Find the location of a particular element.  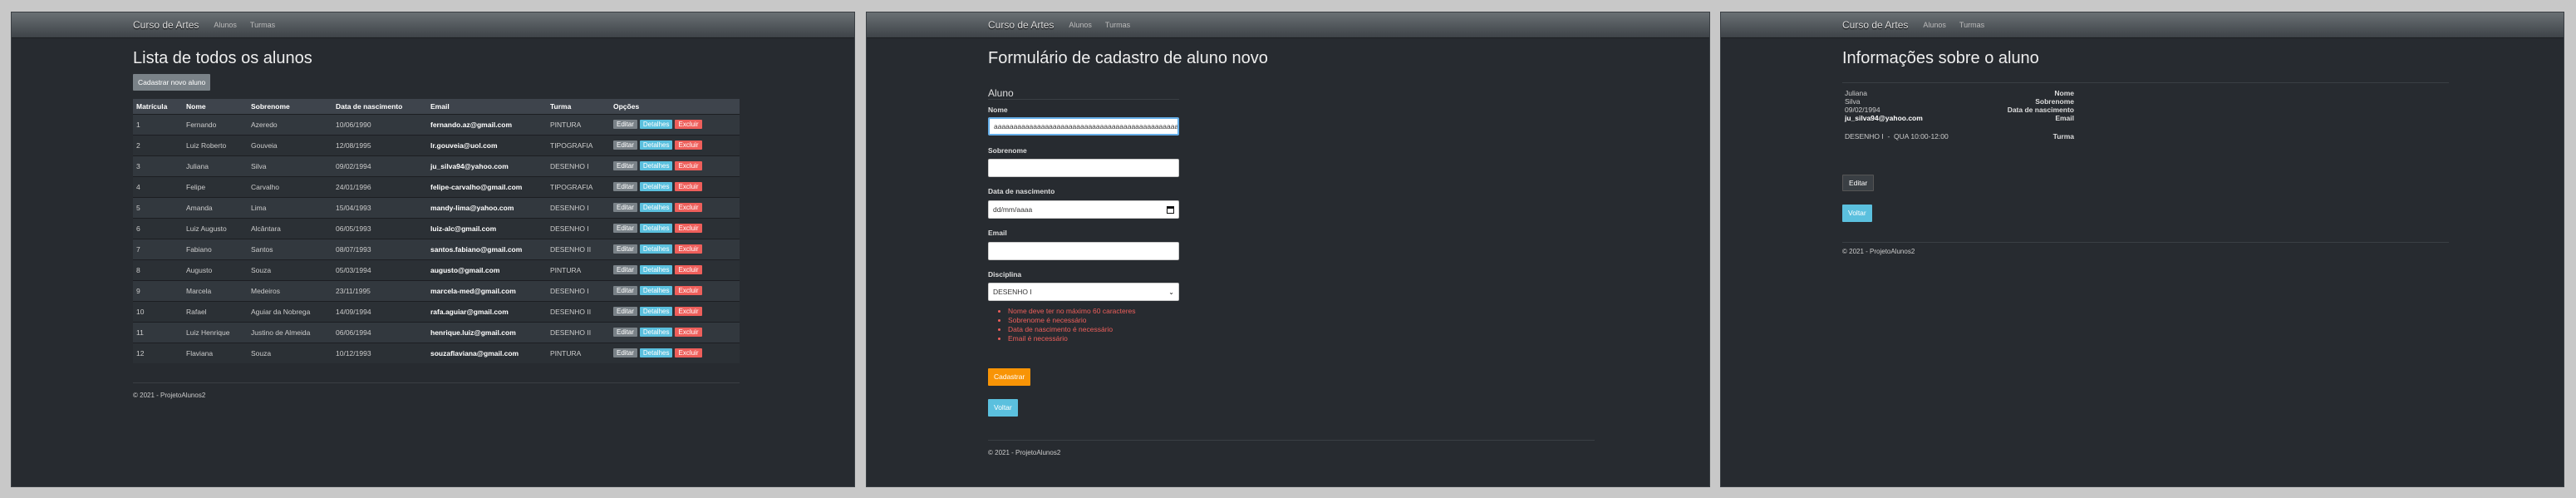

detail-value: ju_silva94@yahoo.com is located at coordinates (1884, 118).